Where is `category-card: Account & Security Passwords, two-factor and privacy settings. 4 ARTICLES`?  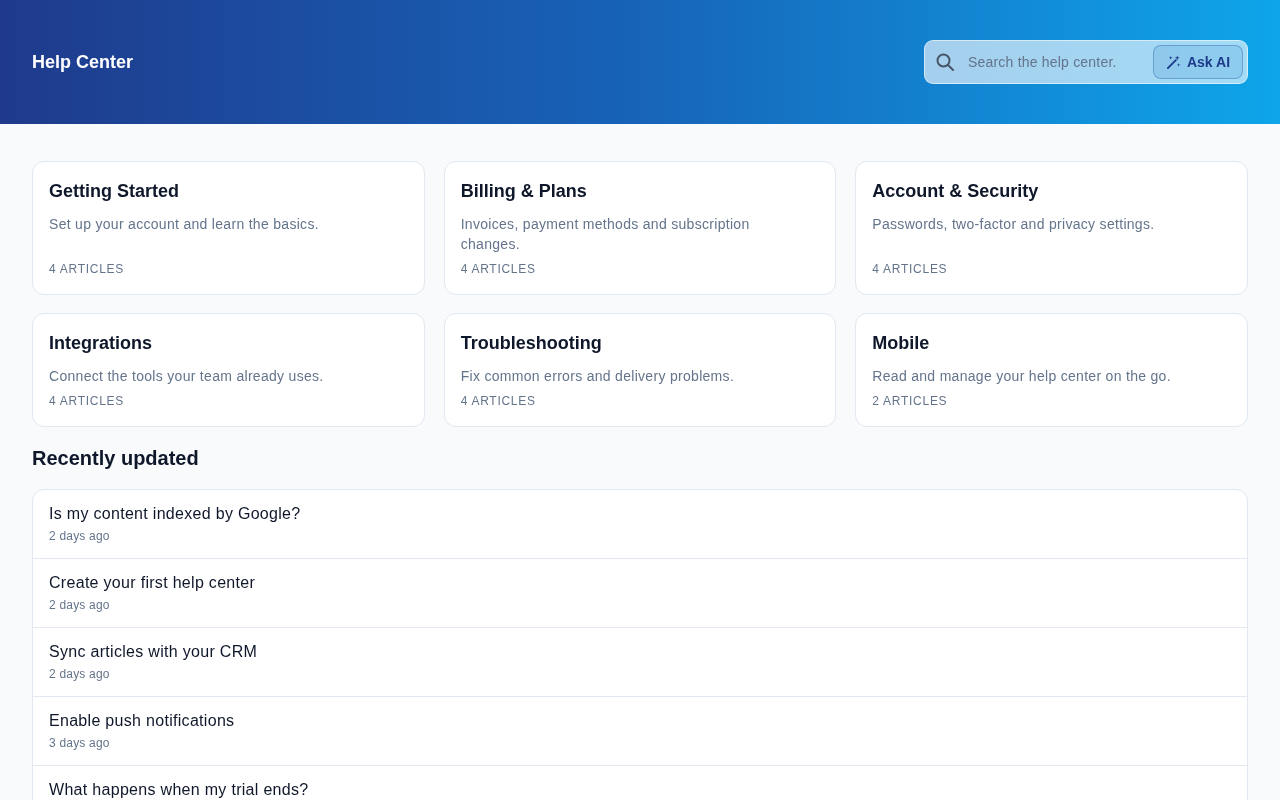
category-card: Account & Security Passwords, two-factor and privacy settings. 4 ARTICLES is located at coordinates (1051, 228).